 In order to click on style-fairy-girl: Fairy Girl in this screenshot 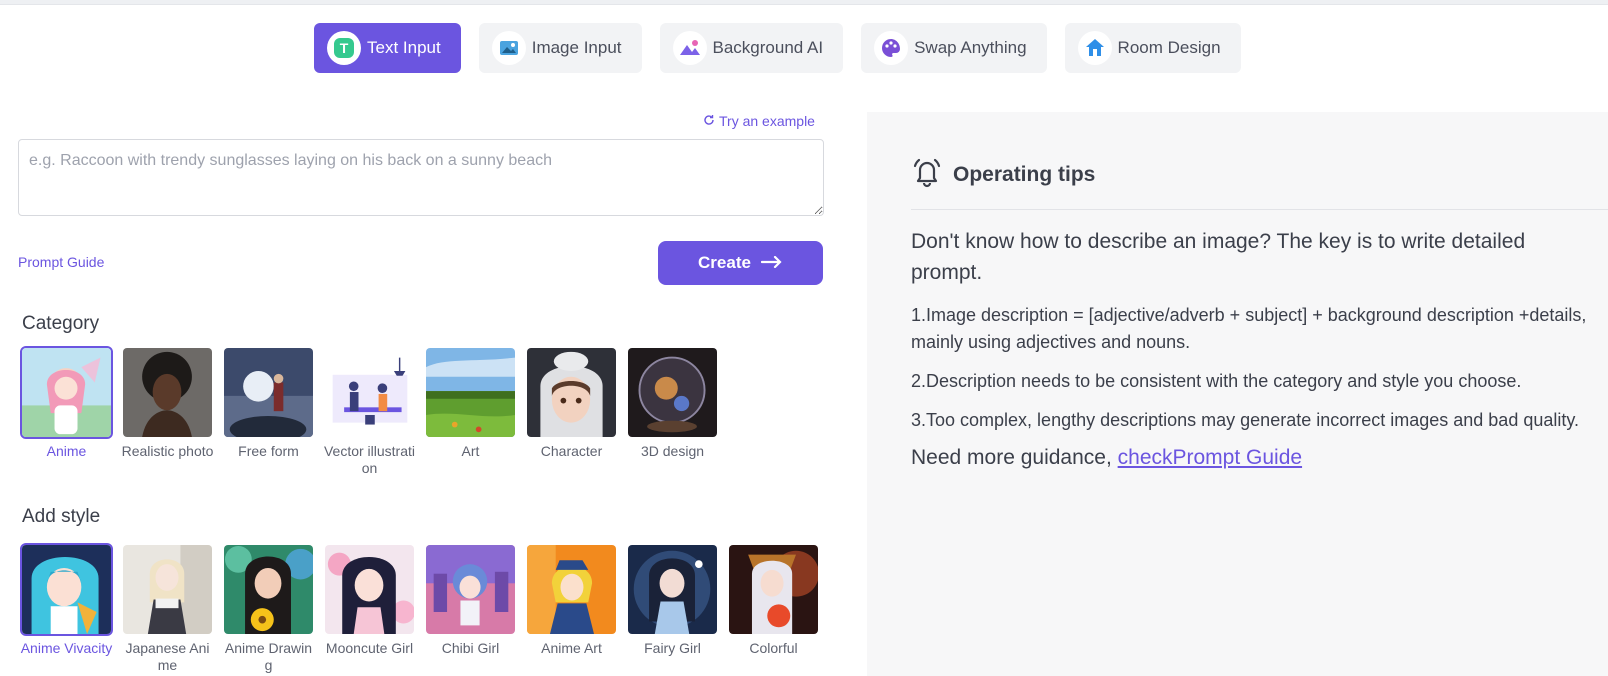, I will do `click(672, 608)`.